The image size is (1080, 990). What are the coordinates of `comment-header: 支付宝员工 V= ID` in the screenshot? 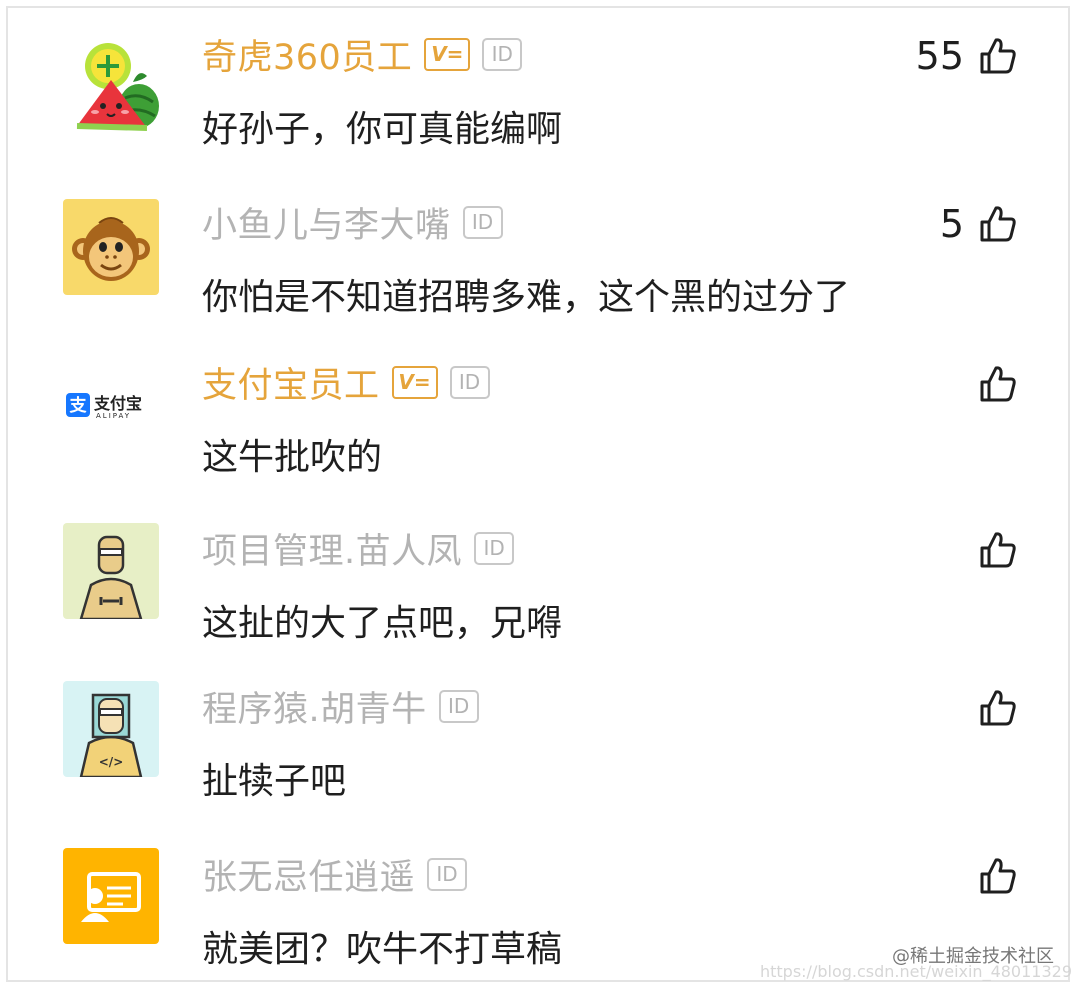 It's located at (346, 382).